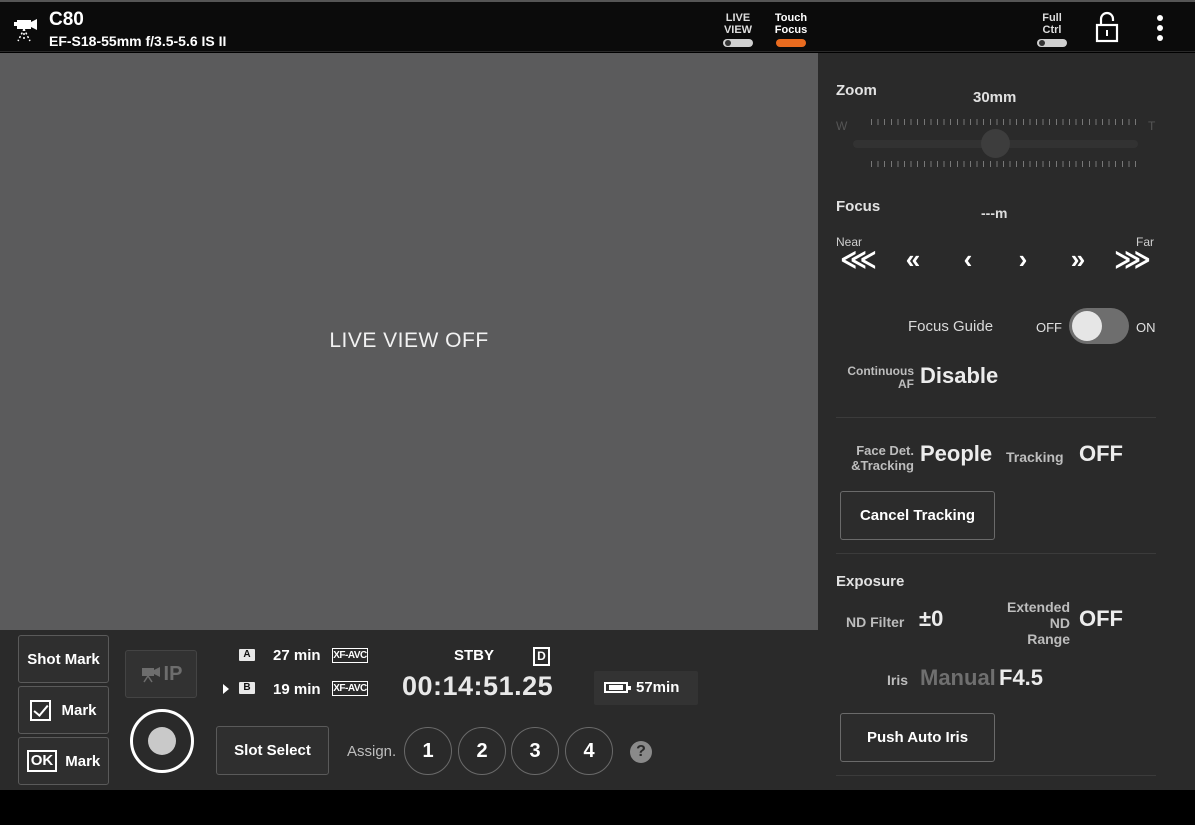 The height and width of the screenshot is (825, 1195). What do you see at coordinates (297, 689) in the screenshot?
I see `slot-b-time: 19 min` at bounding box center [297, 689].